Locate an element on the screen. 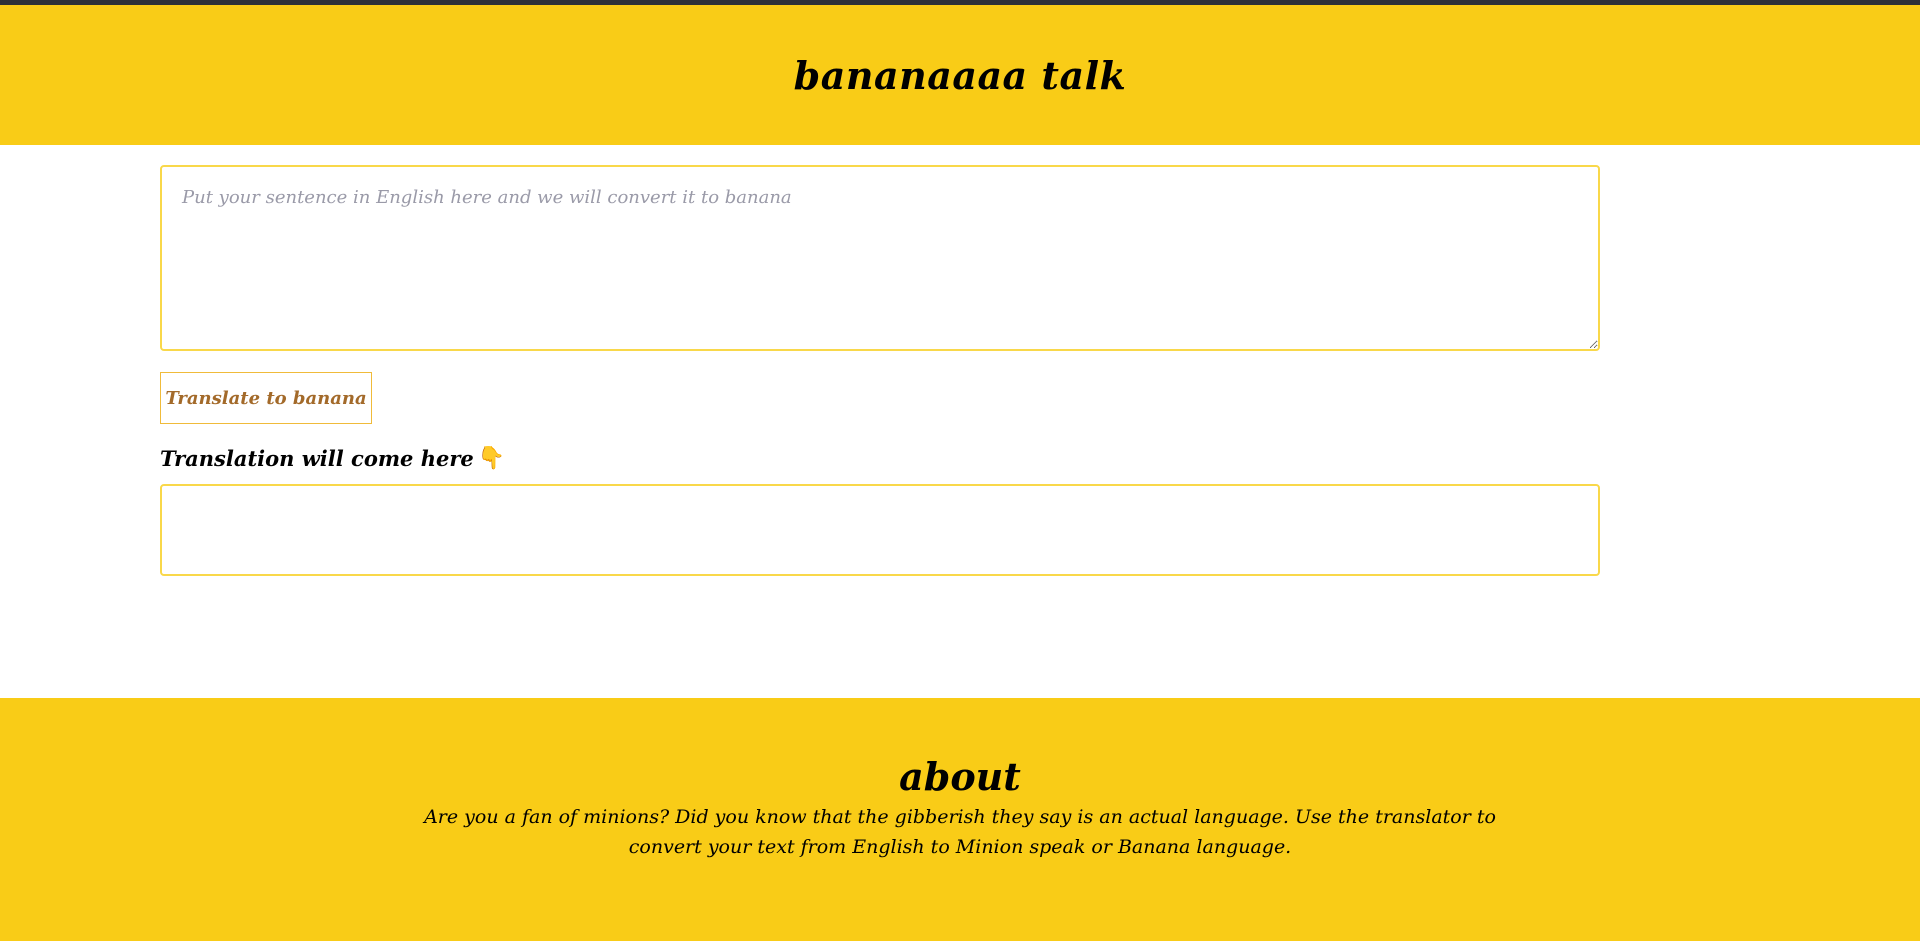 Image resolution: width=1920 pixels, height=941 pixels. output-label-text: Translation will come here is located at coordinates (317, 458).